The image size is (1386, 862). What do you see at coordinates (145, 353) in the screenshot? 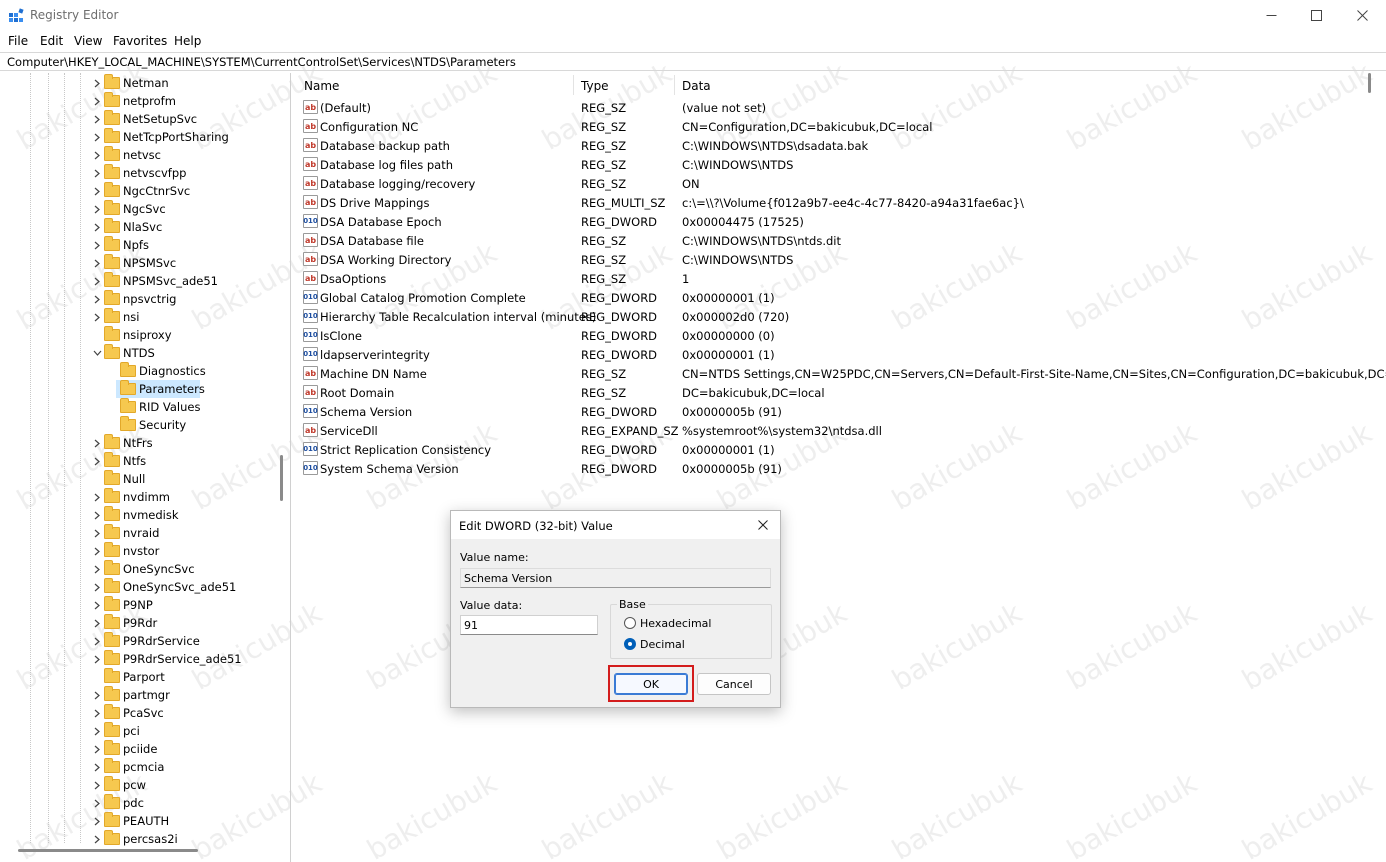
I see `tree-item-ntds: NTDS` at bounding box center [145, 353].